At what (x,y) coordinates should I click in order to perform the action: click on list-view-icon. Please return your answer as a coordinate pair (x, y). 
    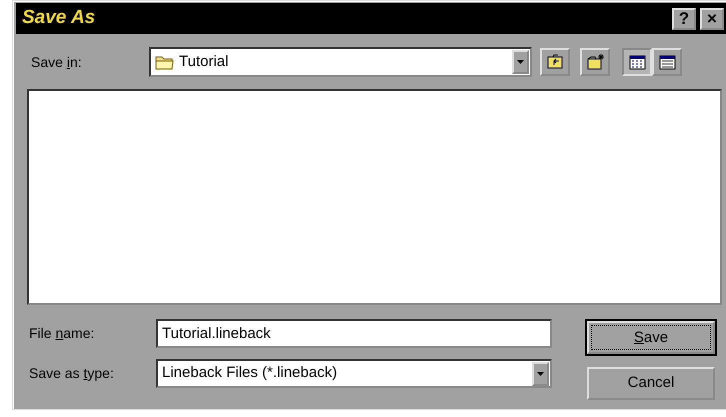
    Looking at the image, I should click on (637, 62).